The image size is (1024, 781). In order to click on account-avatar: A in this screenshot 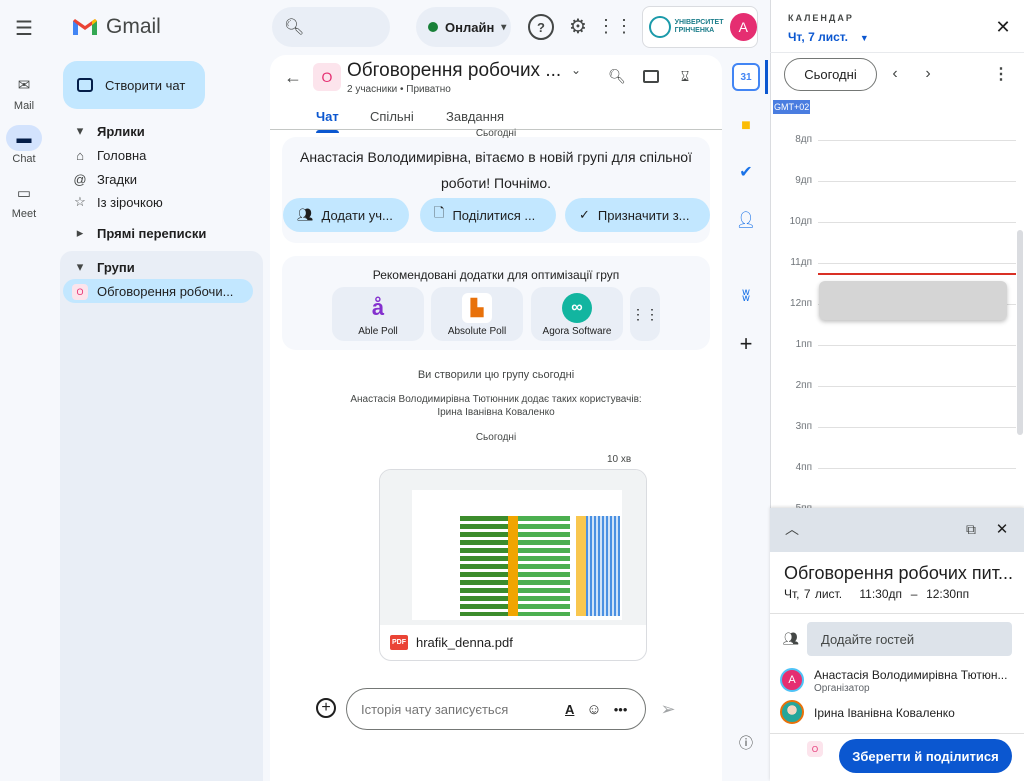, I will do `click(743, 27)`.